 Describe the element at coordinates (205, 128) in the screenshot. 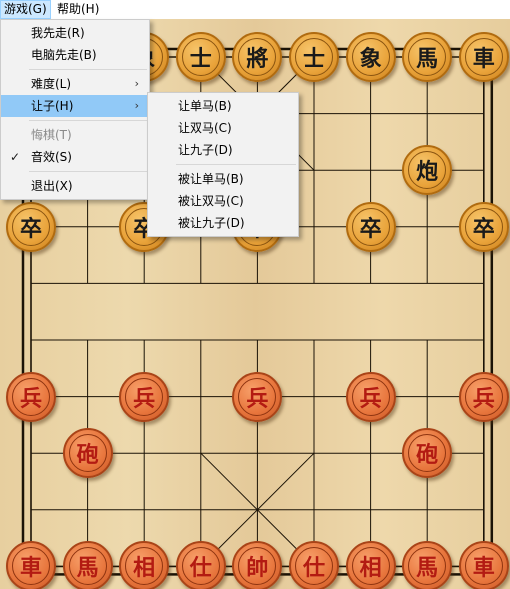

I see `menu-item-label: 让双马(C)` at that location.